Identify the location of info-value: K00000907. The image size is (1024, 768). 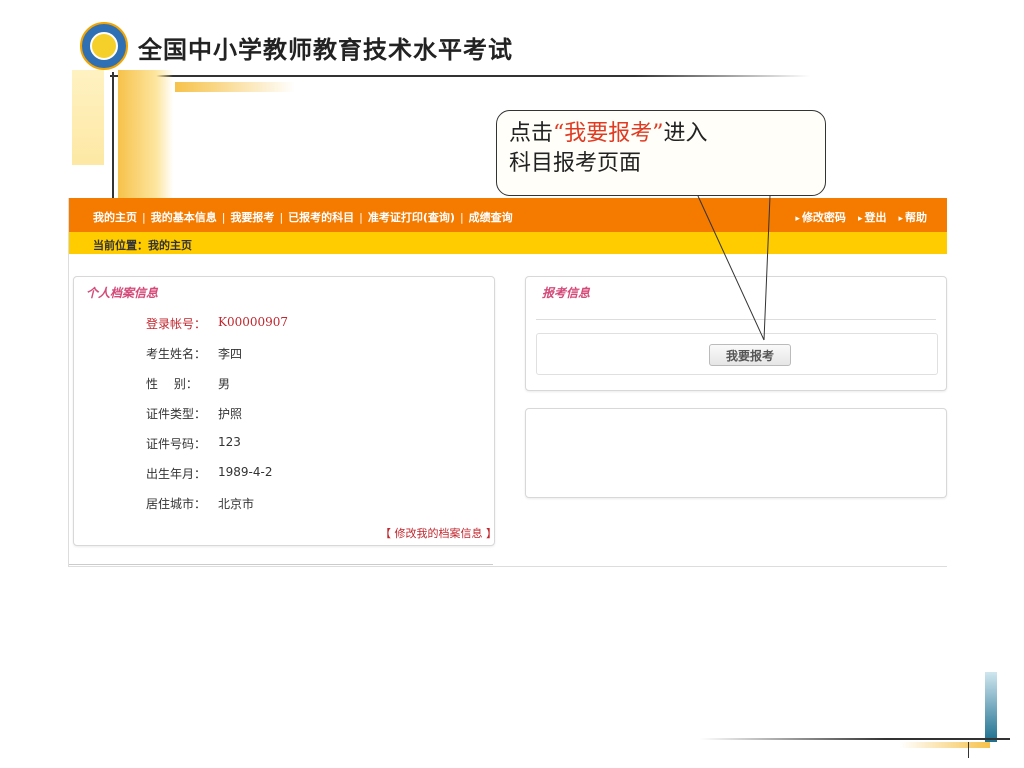
(253, 322).